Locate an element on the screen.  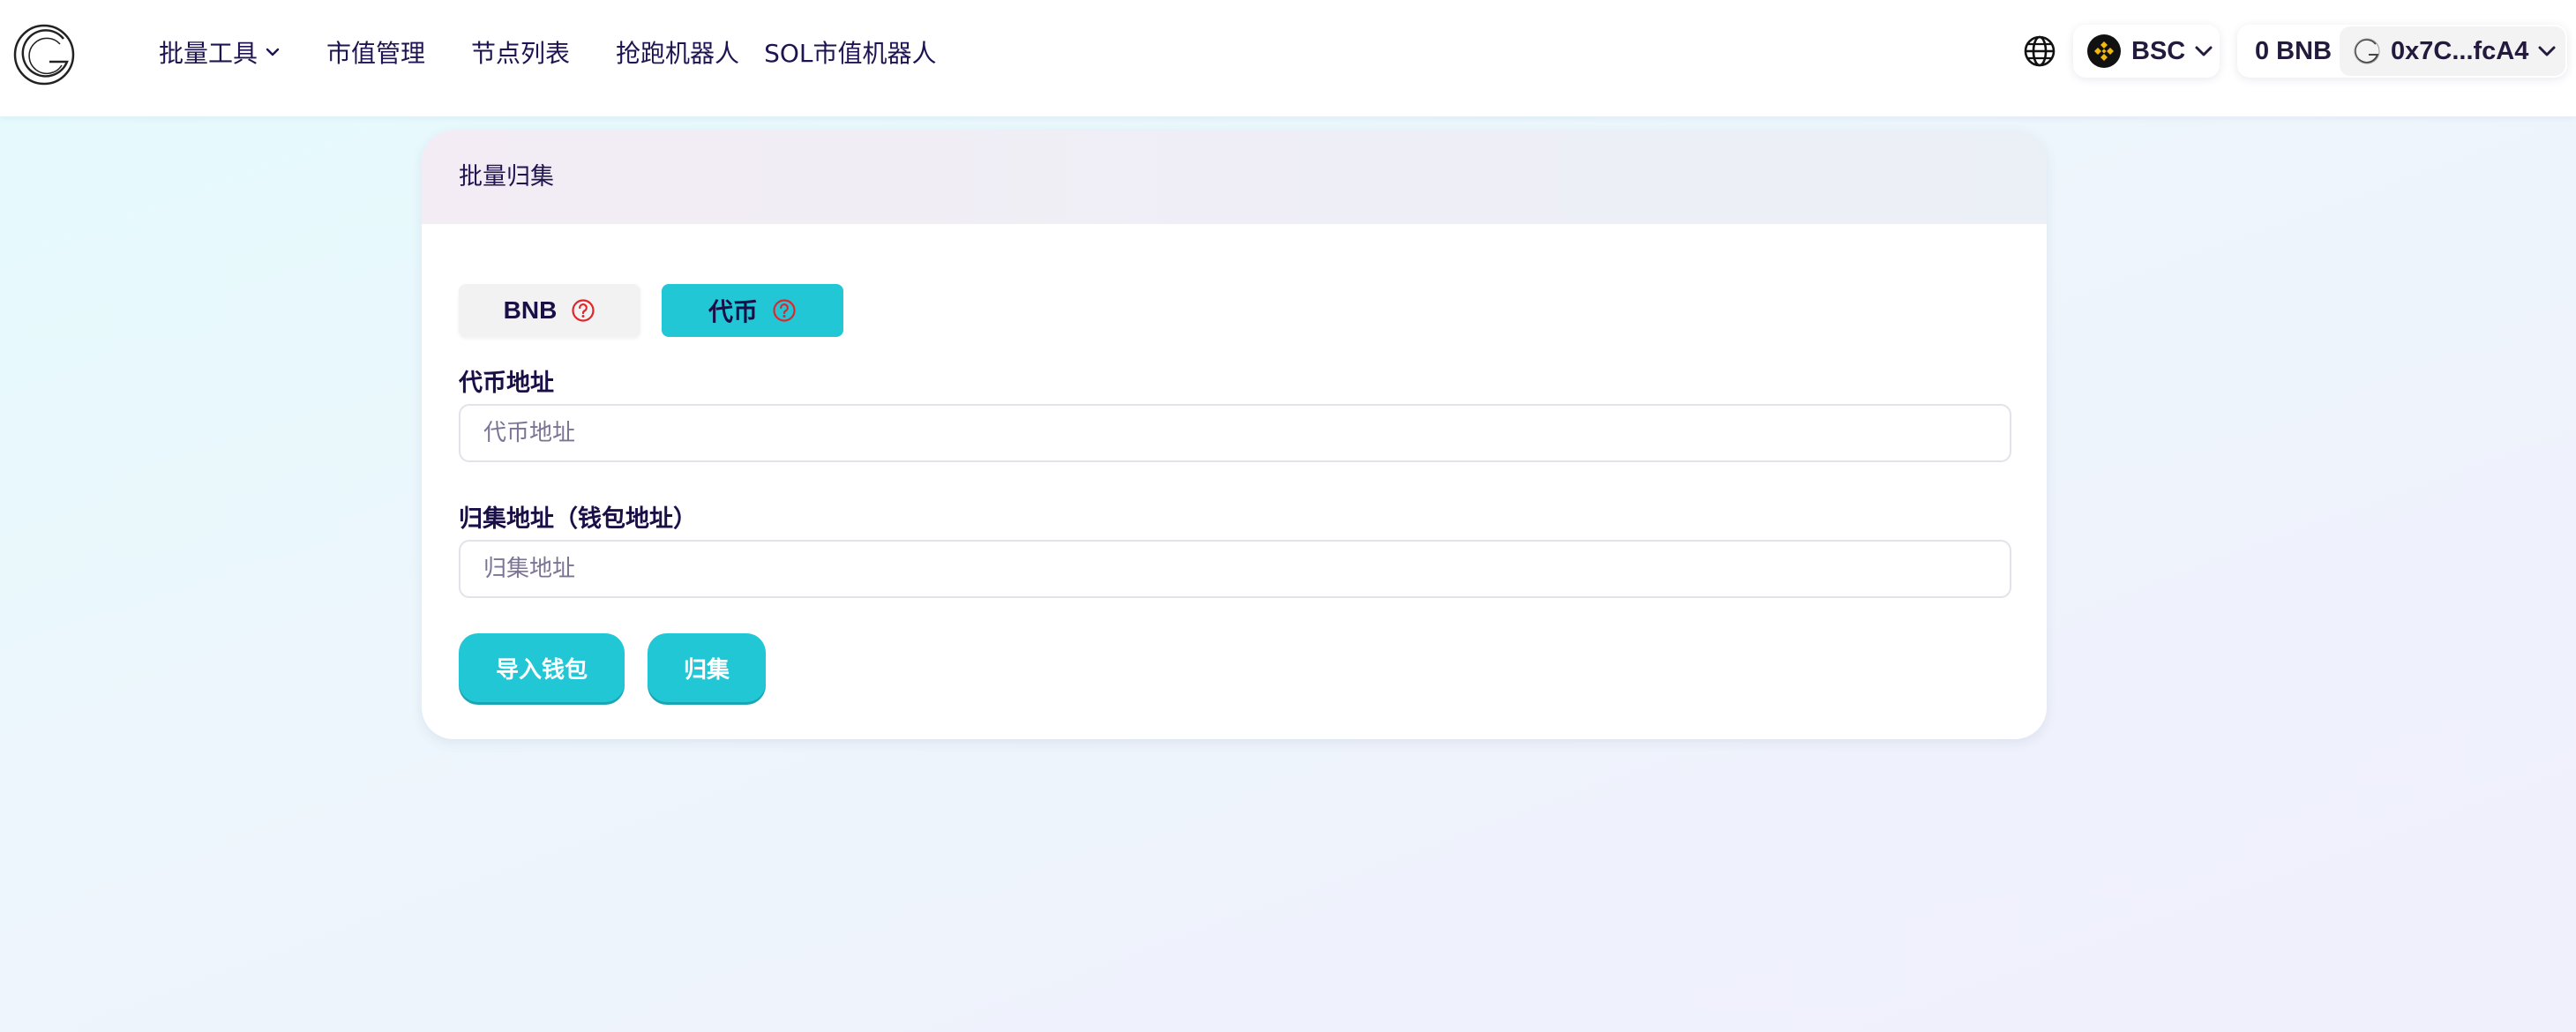
chain-selector-button: BSC is located at coordinates (2146, 51).